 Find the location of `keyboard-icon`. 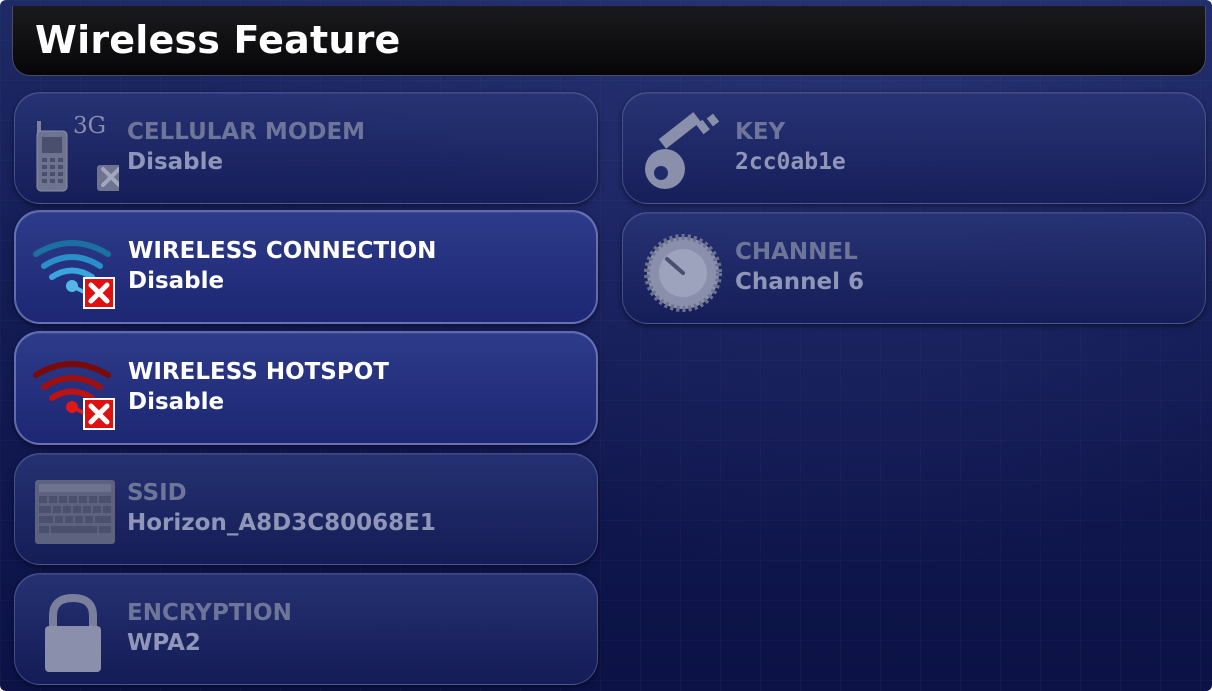

keyboard-icon is located at coordinates (74, 511).